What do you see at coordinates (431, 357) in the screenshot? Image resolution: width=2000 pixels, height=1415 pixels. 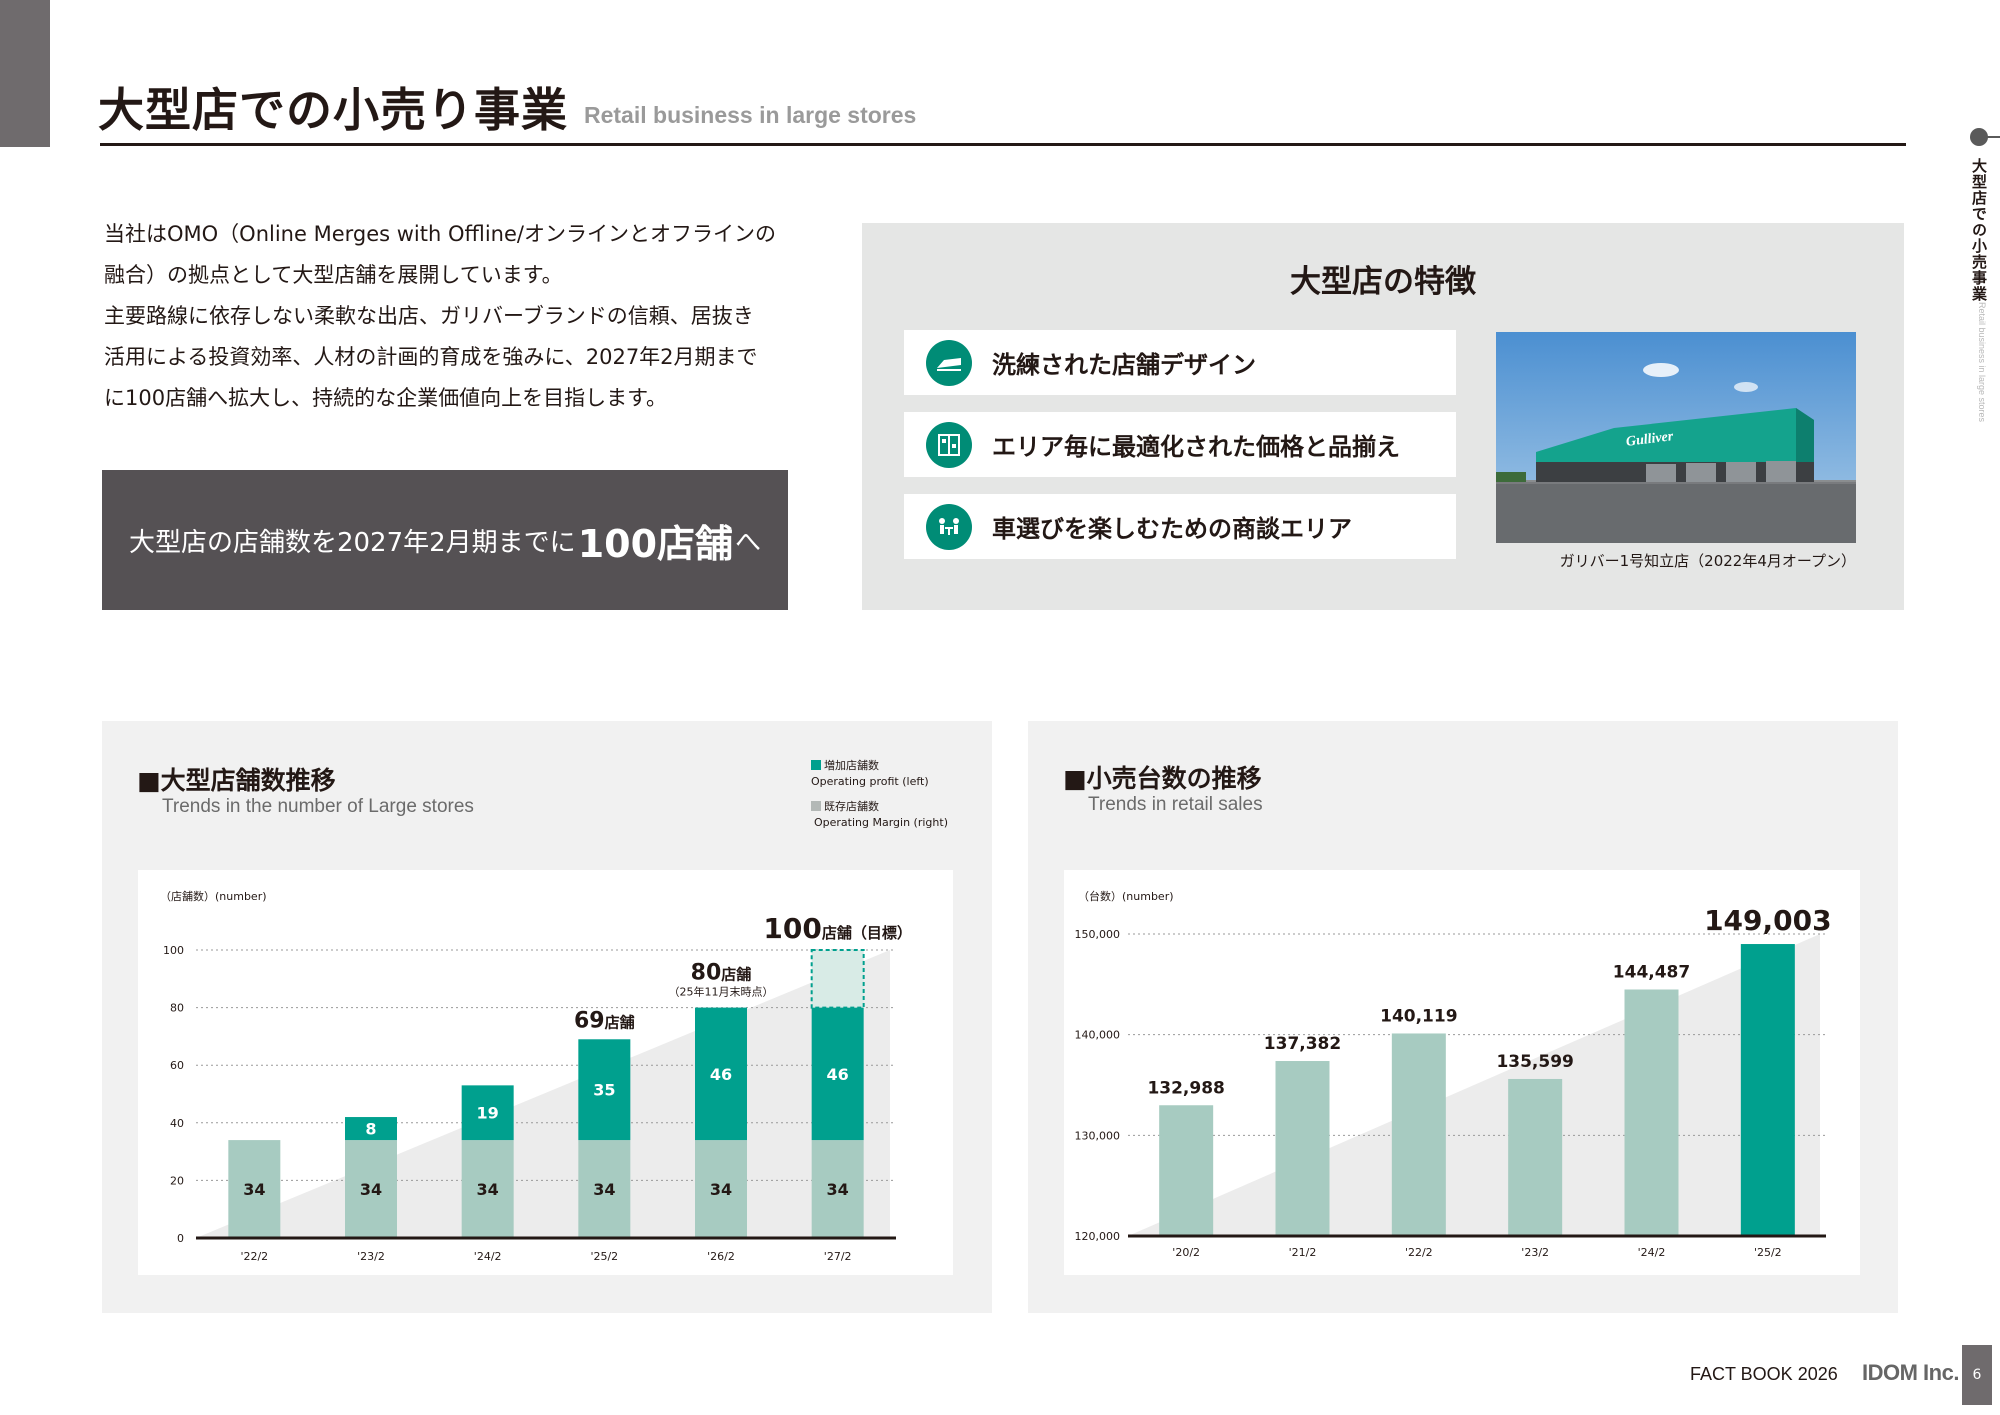 I see `intro-line: 活用による投資効率、人材の計画的育成を強みに、2027年2月期まで` at bounding box center [431, 357].